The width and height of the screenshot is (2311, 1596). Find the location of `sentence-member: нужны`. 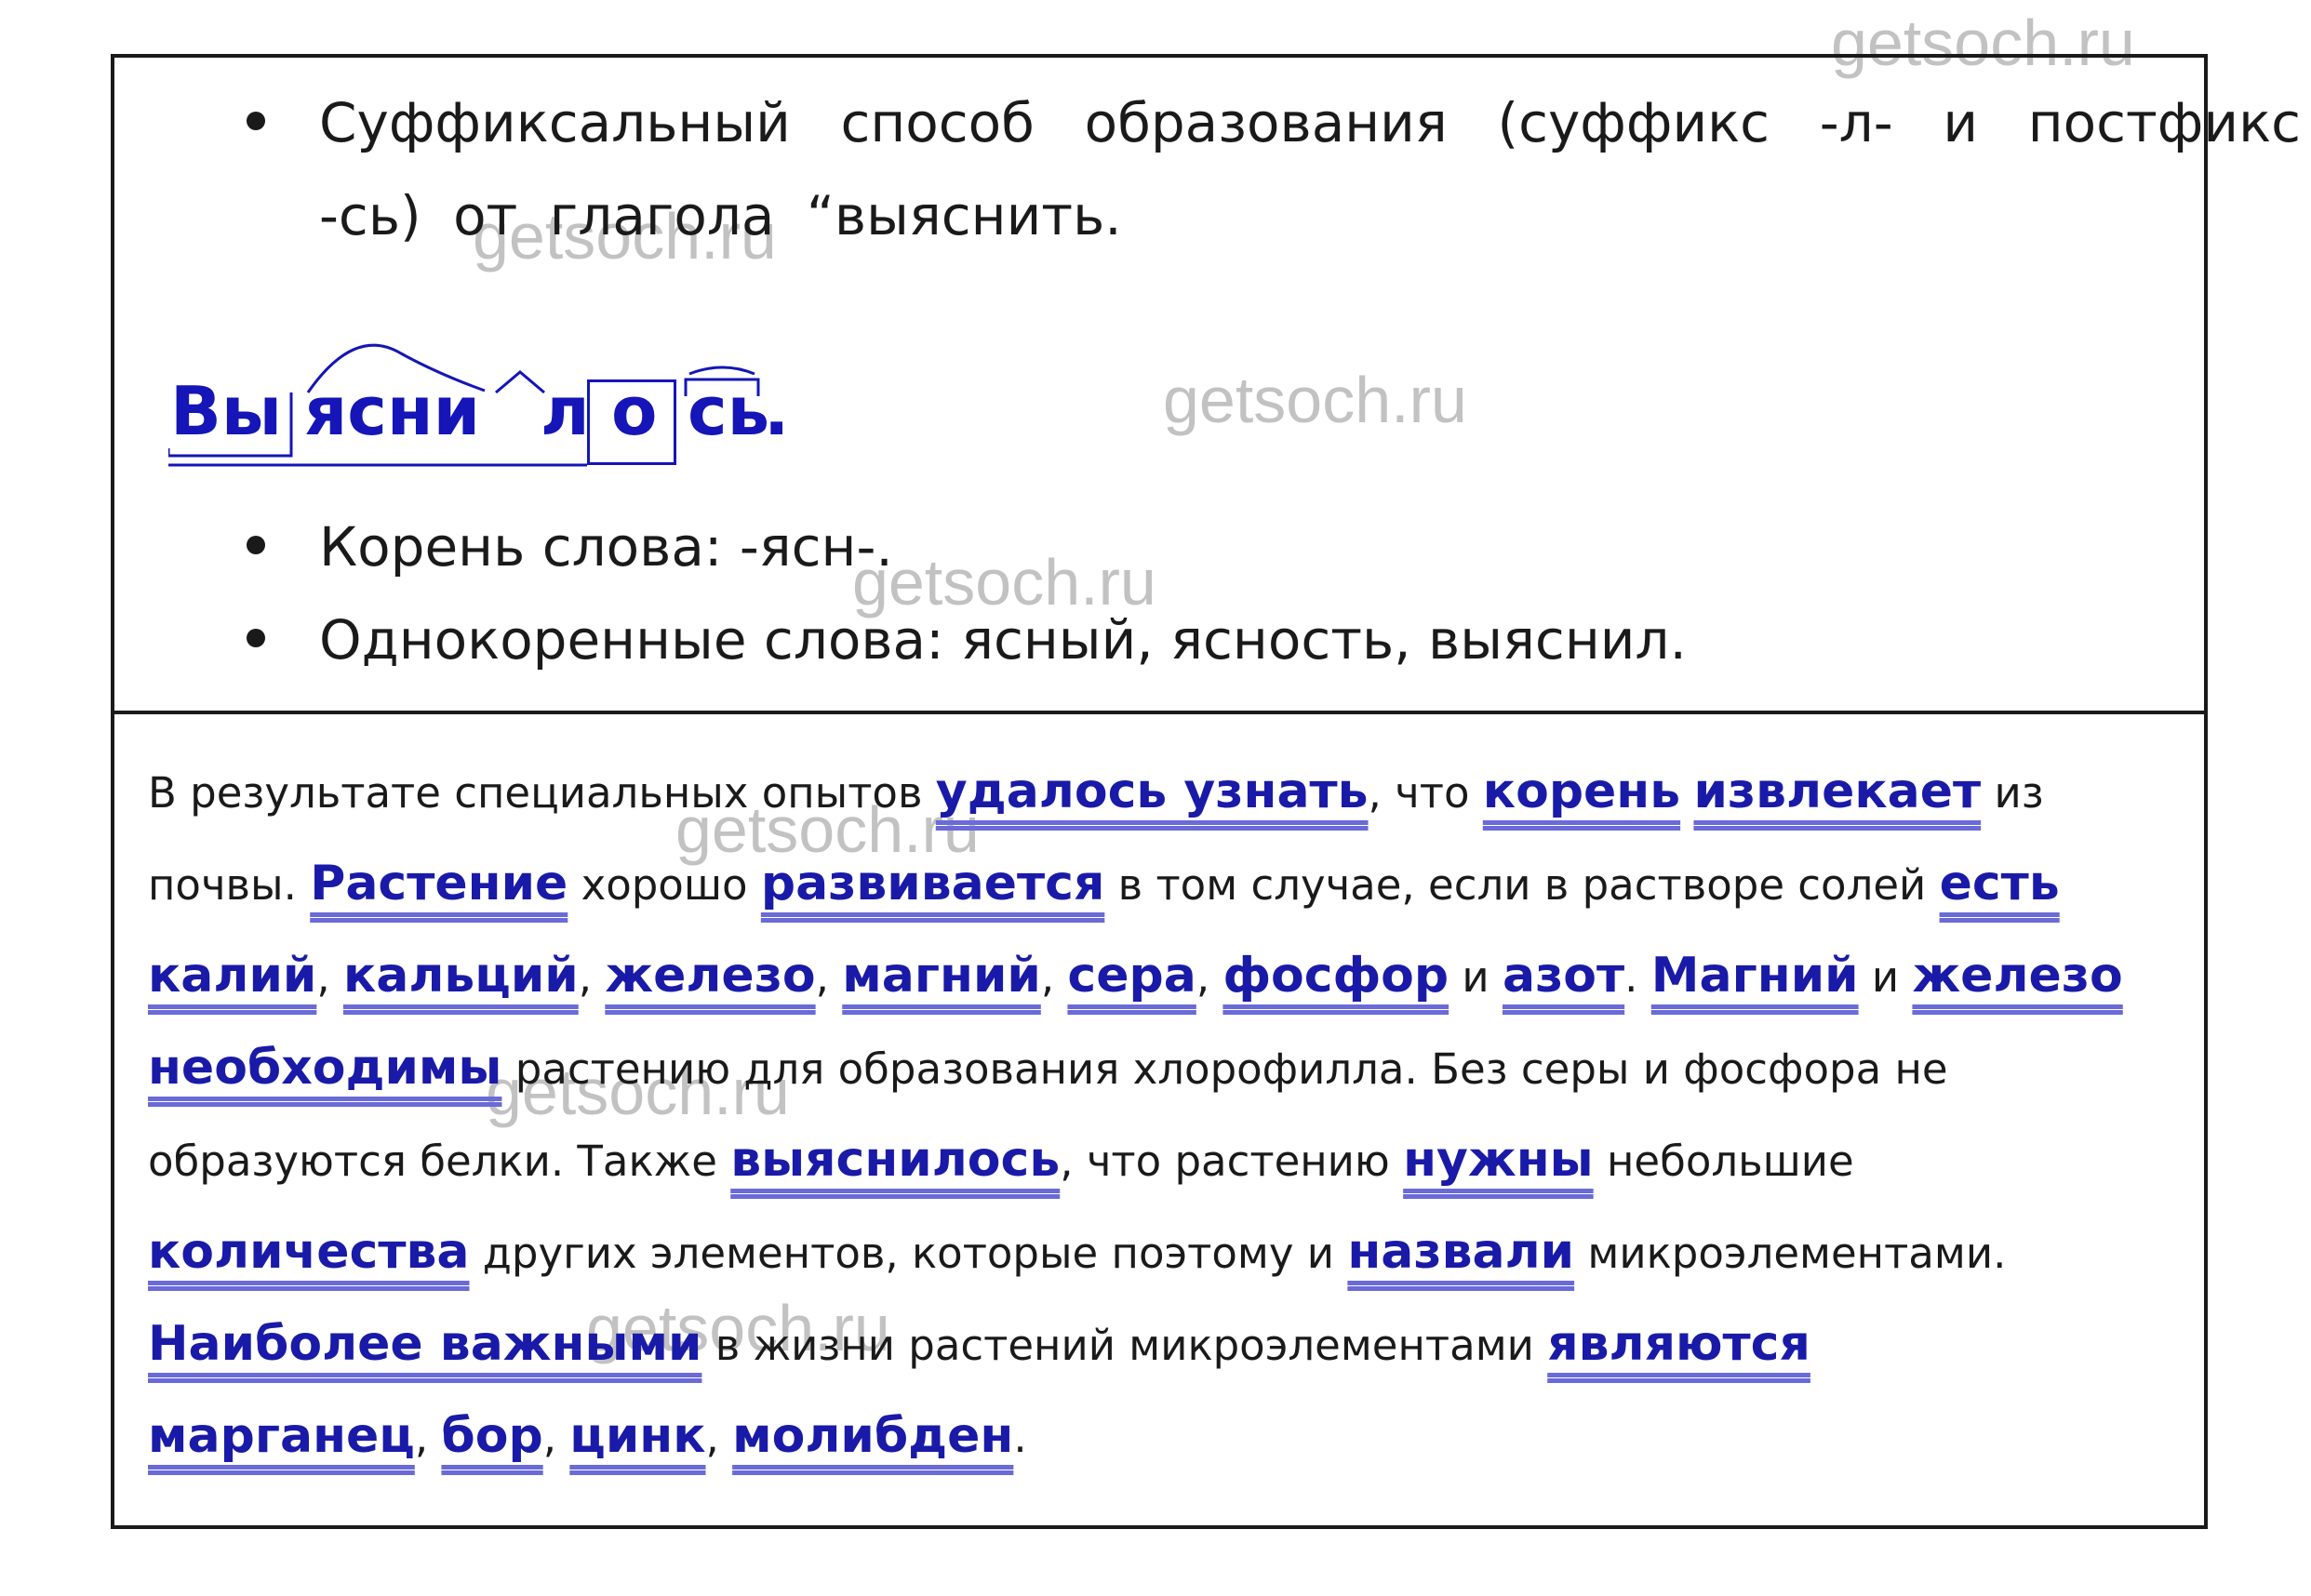

sentence-member: нужны is located at coordinates (1499, 1160).